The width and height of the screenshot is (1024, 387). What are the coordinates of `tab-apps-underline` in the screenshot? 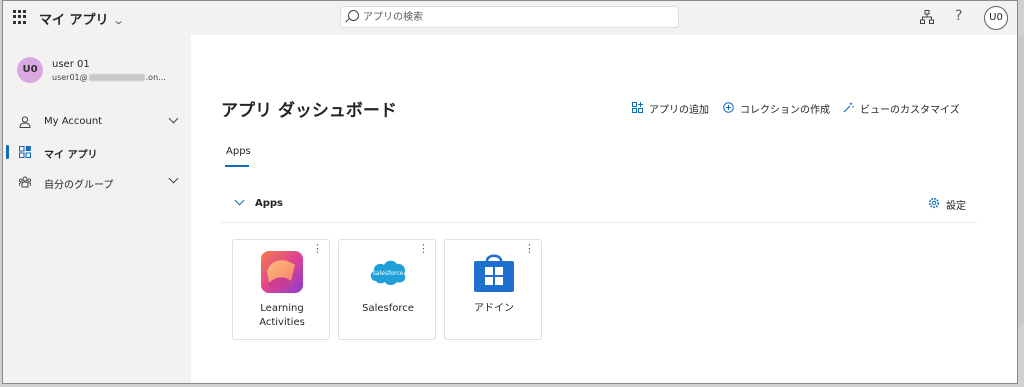 It's located at (237, 166).